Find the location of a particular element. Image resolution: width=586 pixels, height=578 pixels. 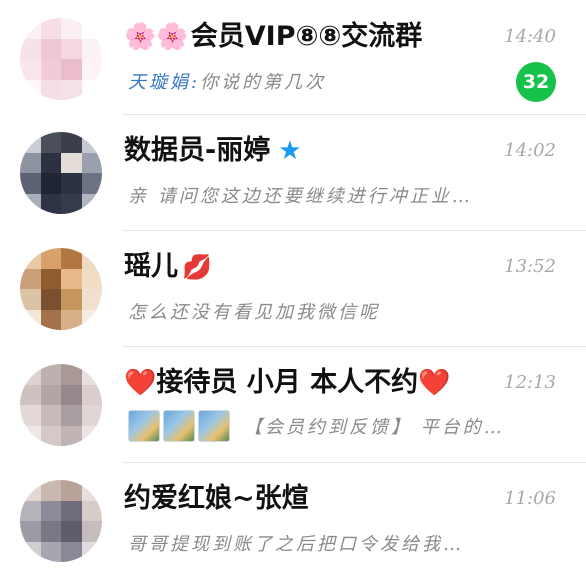

timestamp: 12:13 is located at coordinates (530, 382).